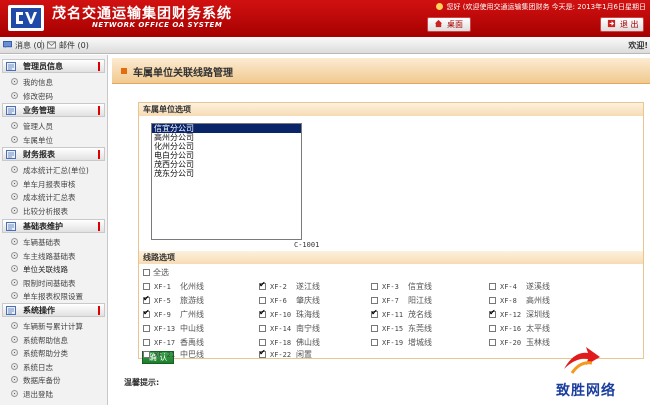 The width and height of the screenshot is (650, 405). I want to click on section-title: 基础表维护, so click(43, 226).